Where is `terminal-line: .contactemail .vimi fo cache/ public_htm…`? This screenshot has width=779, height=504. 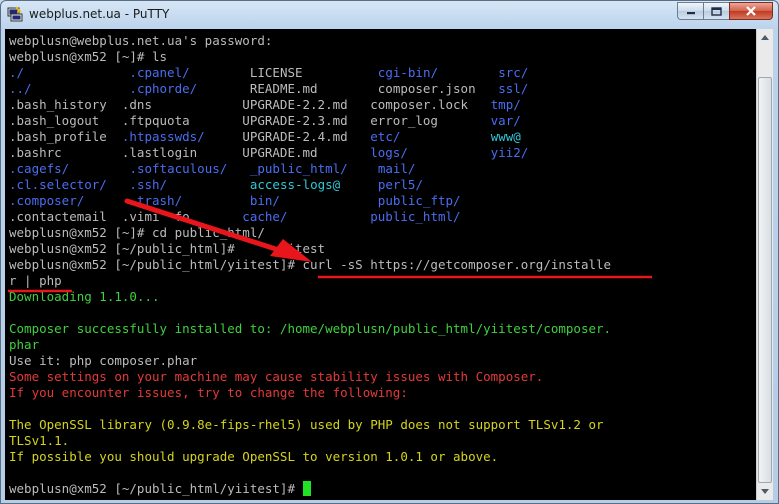
terminal-line: .contactemail .vimi fo cache/ public_htm… is located at coordinates (310, 217).